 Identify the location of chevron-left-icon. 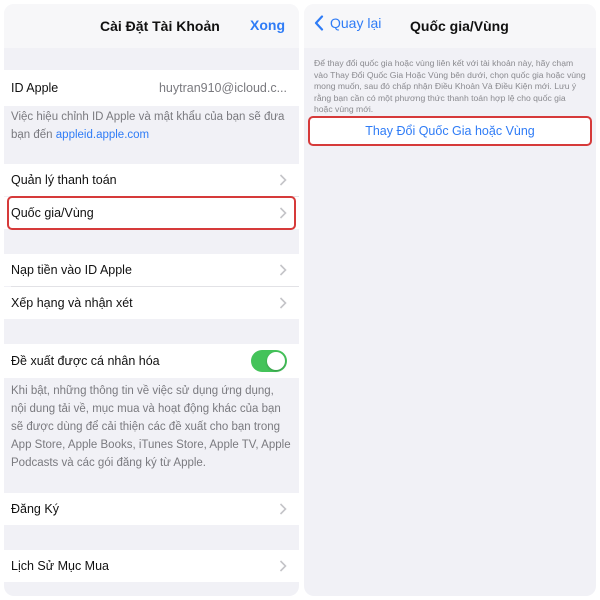
(319, 23).